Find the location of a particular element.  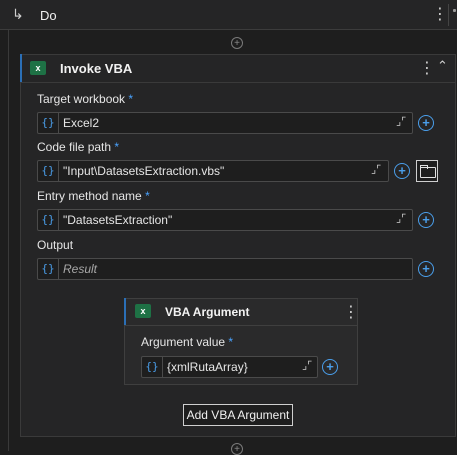

browse-folder-button is located at coordinates (427, 171).